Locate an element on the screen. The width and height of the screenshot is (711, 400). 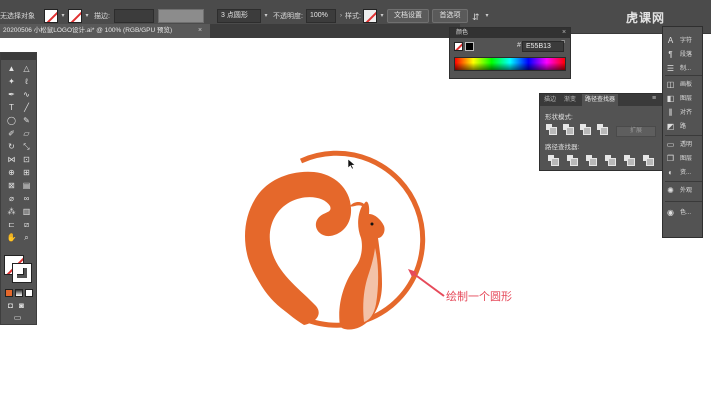
fill-stroke-widget is located at coordinates (18, 269).